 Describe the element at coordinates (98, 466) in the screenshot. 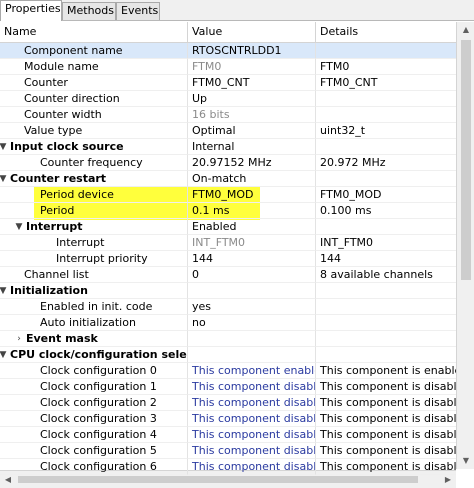

I see `property-name: Clock configuration 6` at that location.